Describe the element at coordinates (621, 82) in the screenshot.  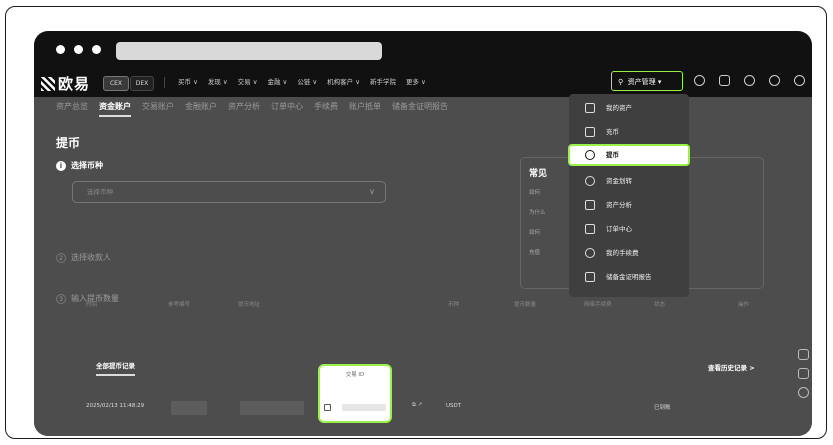
I see `search-icon: ⚲` at that location.